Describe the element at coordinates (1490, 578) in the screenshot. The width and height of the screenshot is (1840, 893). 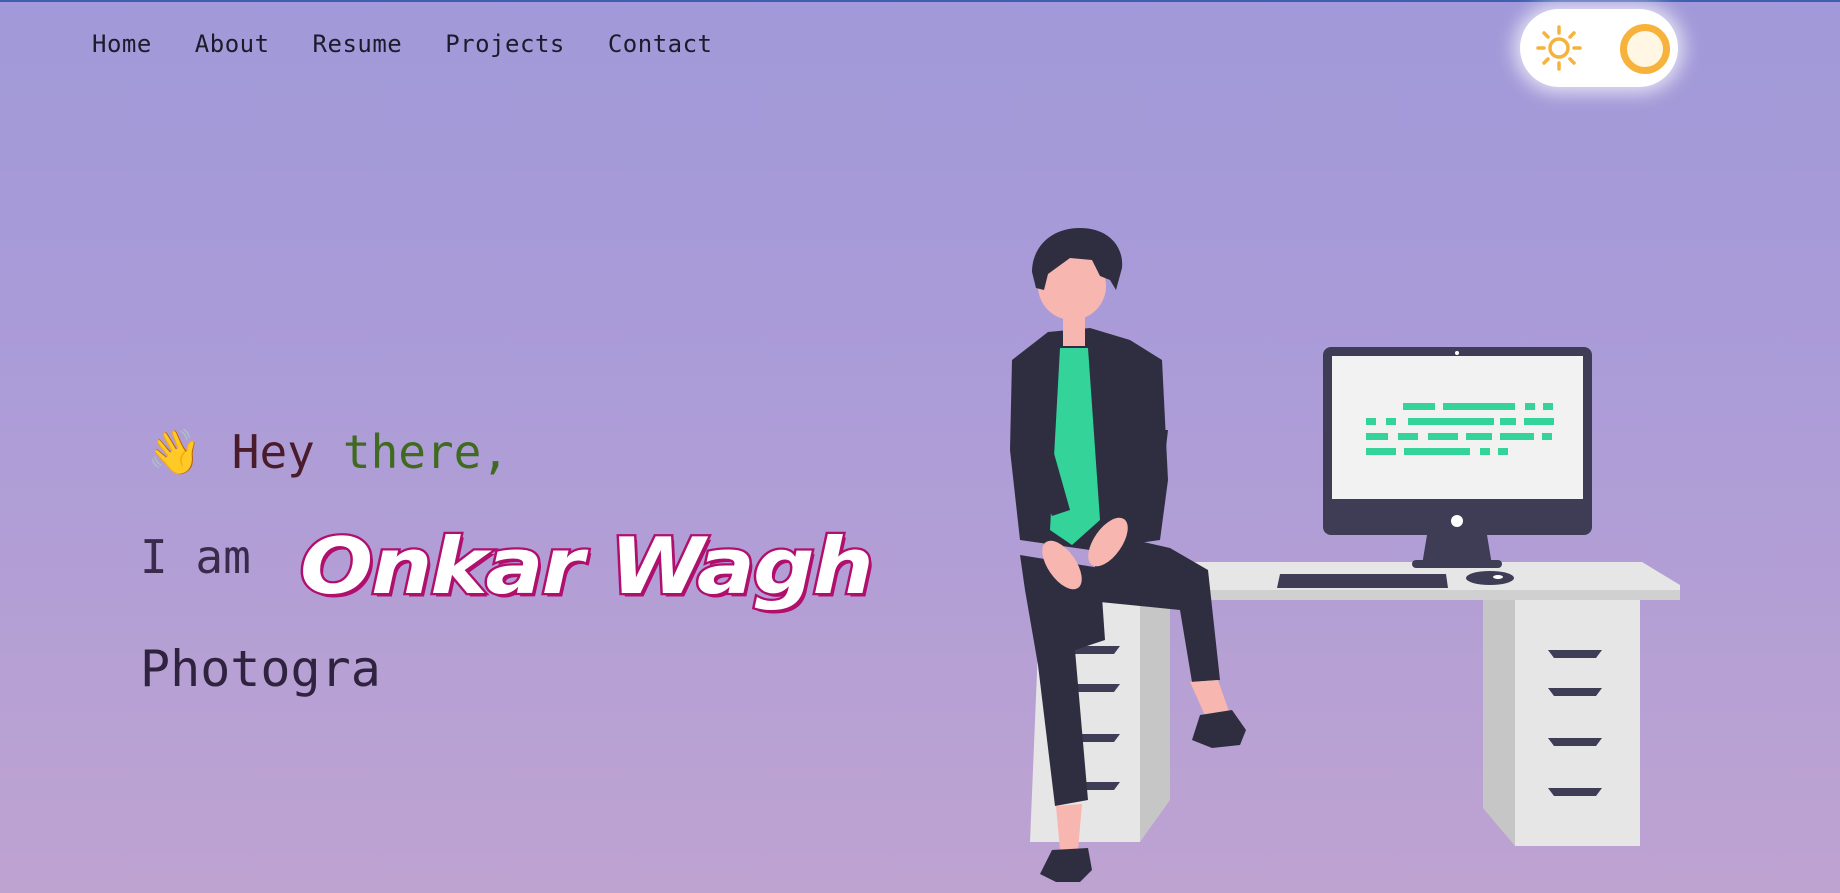
I see `mouse` at that location.